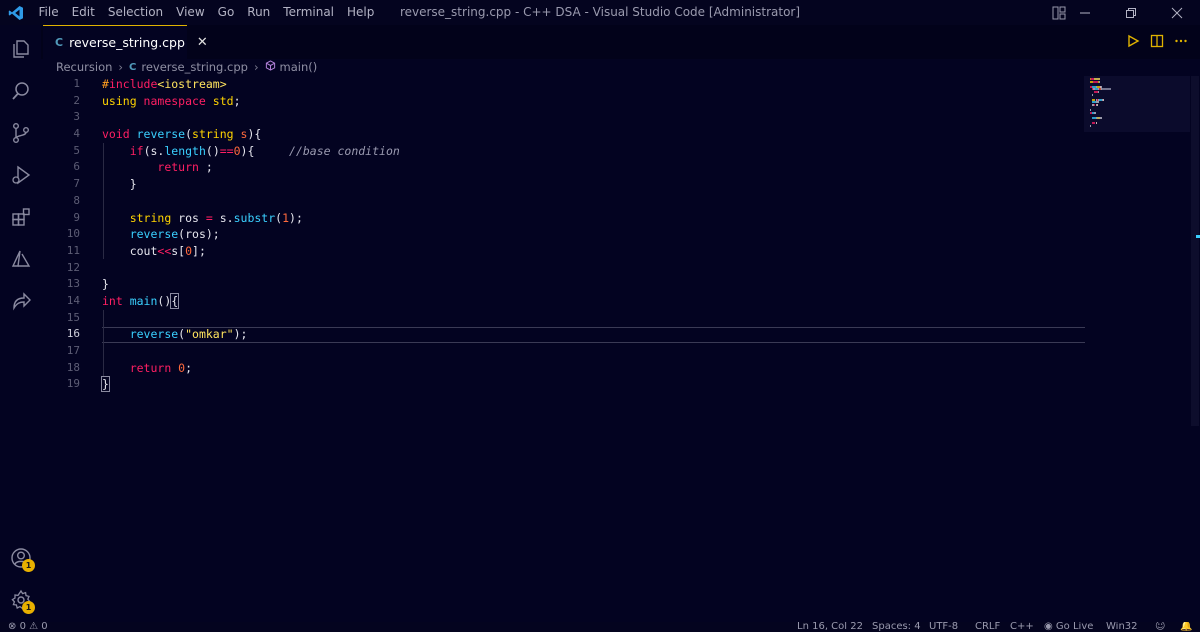  Describe the element at coordinates (20, 259) in the screenshot. I see `azure-icon` at that location.